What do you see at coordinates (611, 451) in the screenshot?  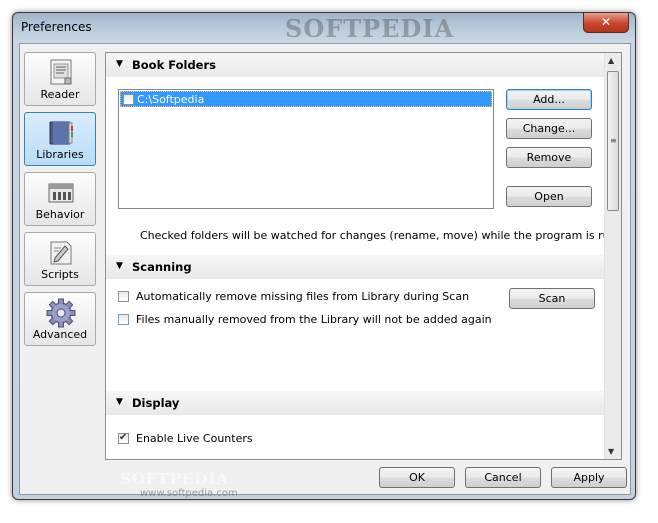 I see `scroll-down-arrow-icon: ▼` at bounding box center [611, 451].